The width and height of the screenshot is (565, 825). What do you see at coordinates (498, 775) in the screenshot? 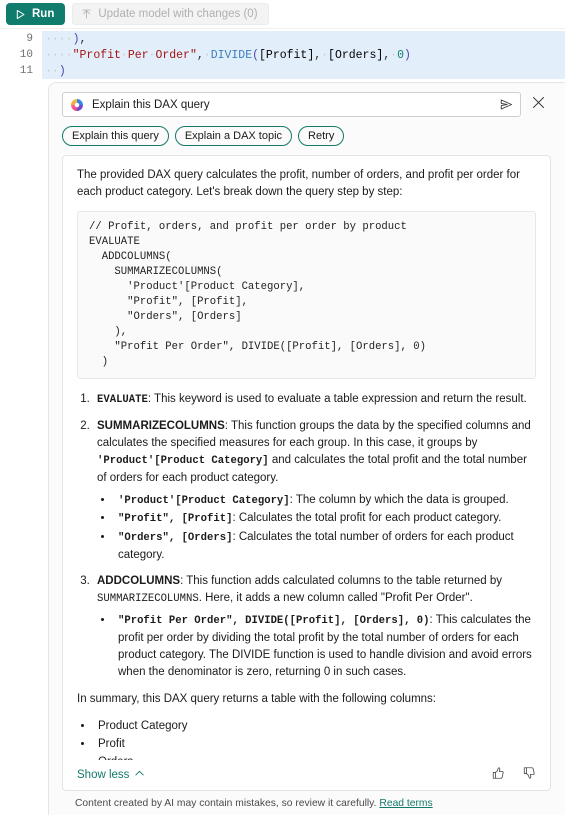
I see `thumbs-up-icon` at bounding box center [498, 775].